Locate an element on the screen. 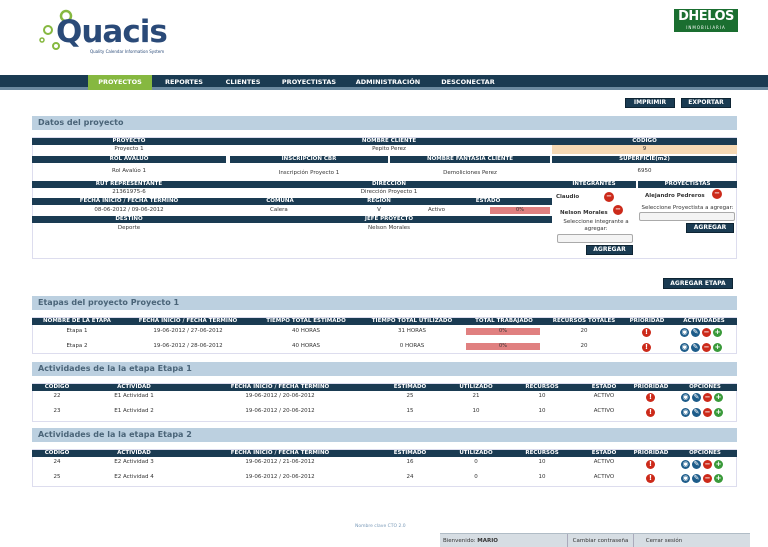  value-region: V is located at coordinates (379, 210).